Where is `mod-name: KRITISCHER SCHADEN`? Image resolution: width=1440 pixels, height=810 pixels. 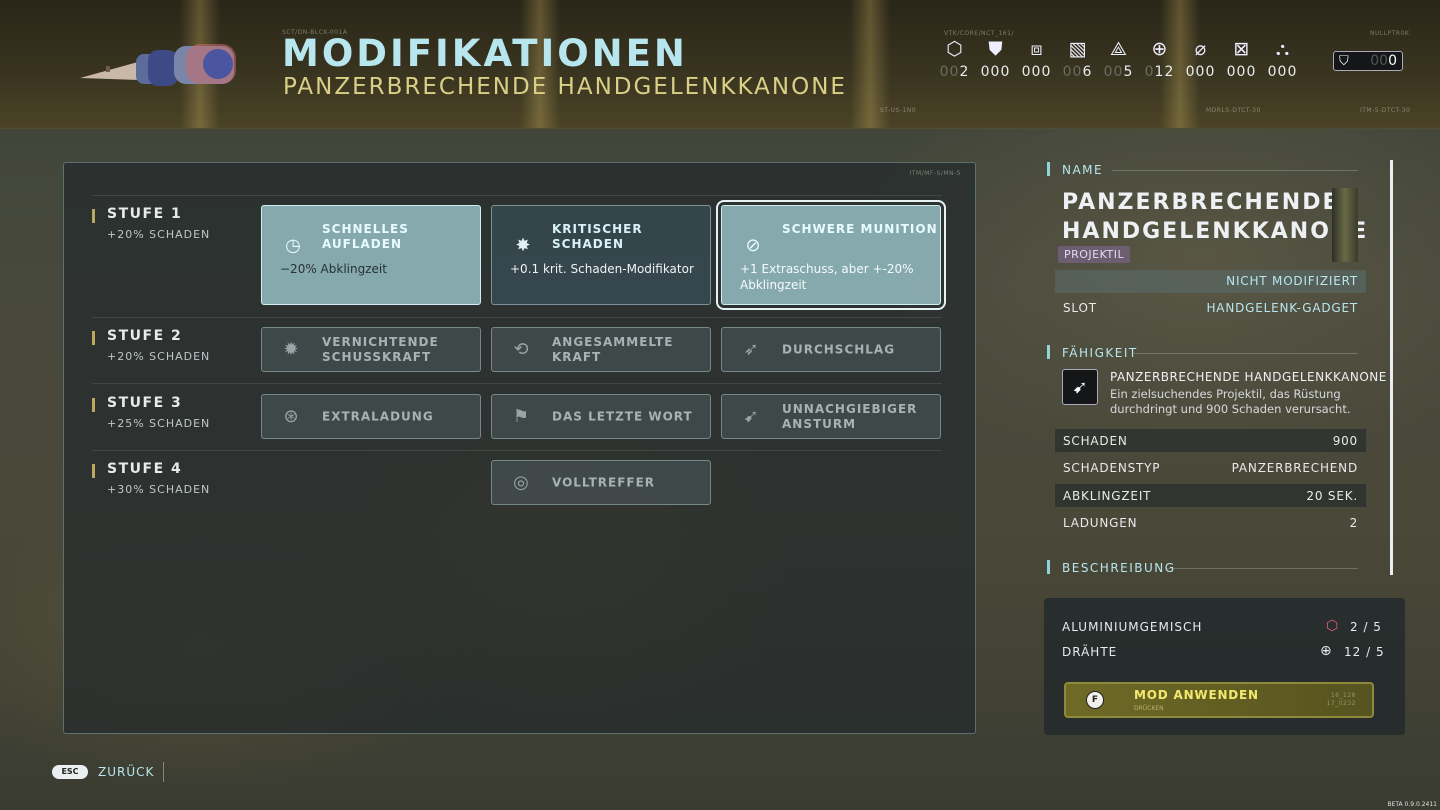
mod-name: KRITISCHER SCHADEN is located at coordinates (597, 236).